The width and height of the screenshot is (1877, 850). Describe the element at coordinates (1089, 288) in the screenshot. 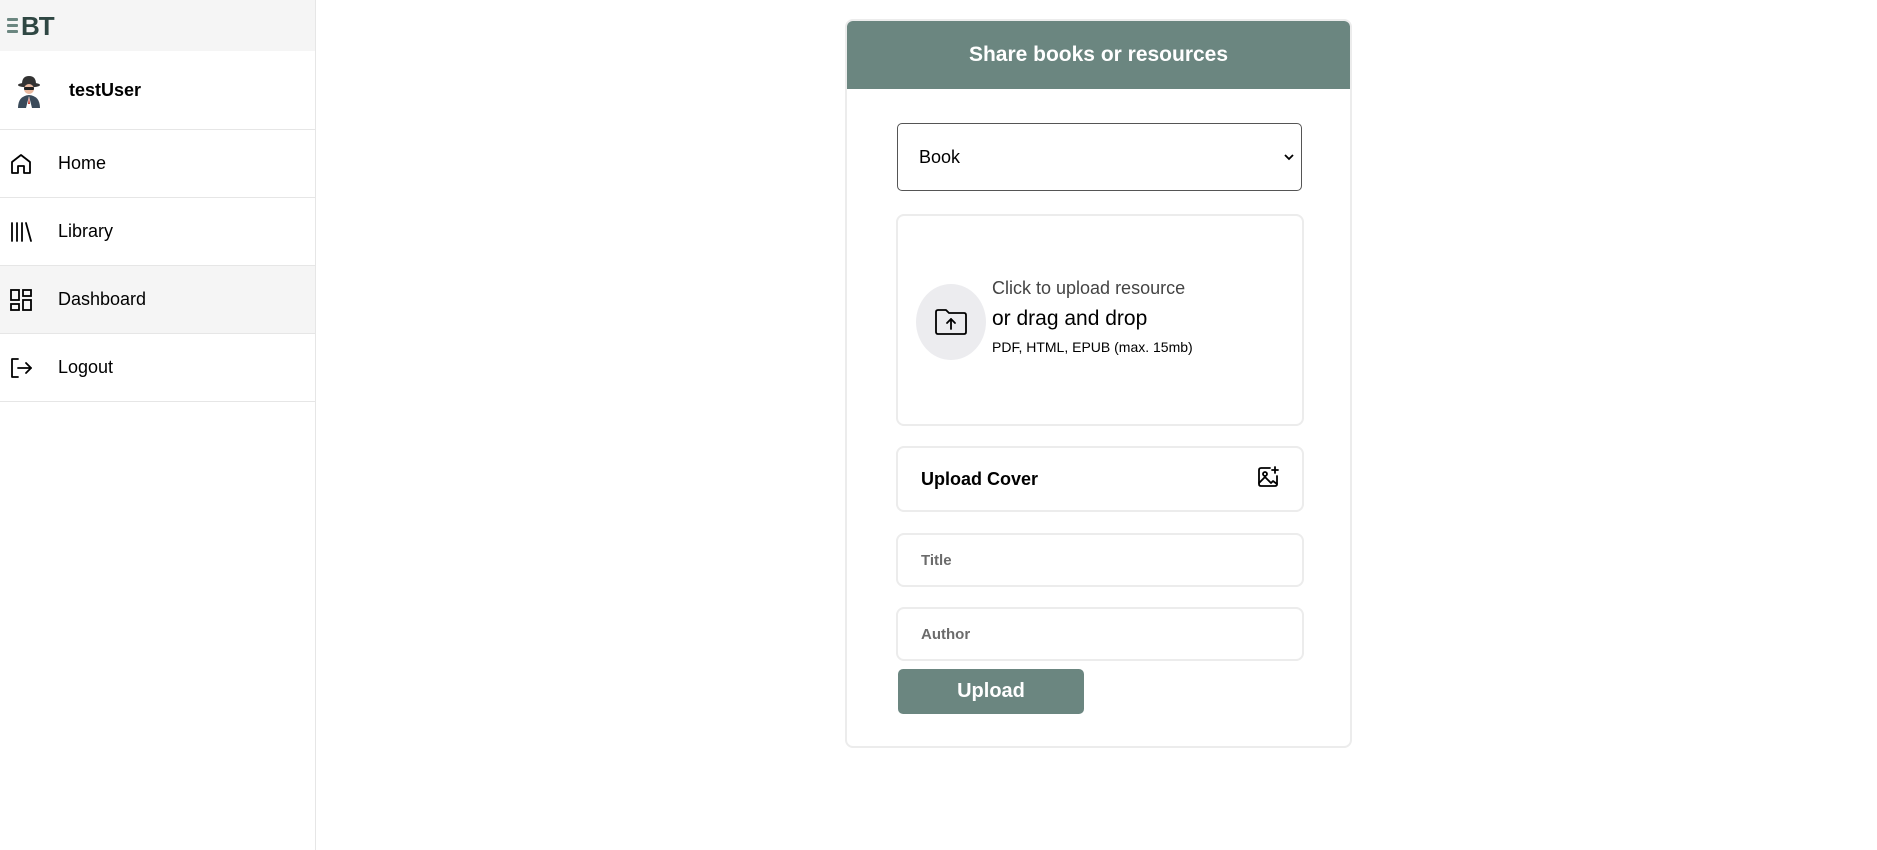

I see `dropzone-primary-text: Click to upload resource` at that location.